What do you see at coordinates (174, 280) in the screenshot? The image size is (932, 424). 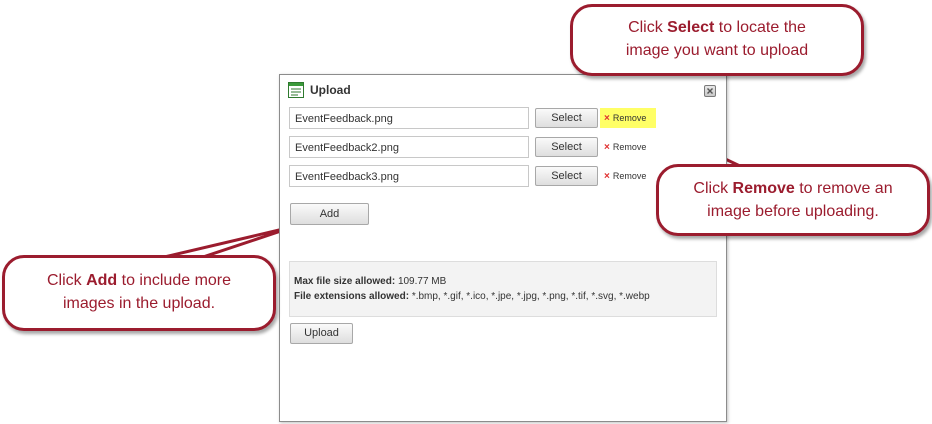 I see `callout-text: to include more` at bounding box center [174, 280].